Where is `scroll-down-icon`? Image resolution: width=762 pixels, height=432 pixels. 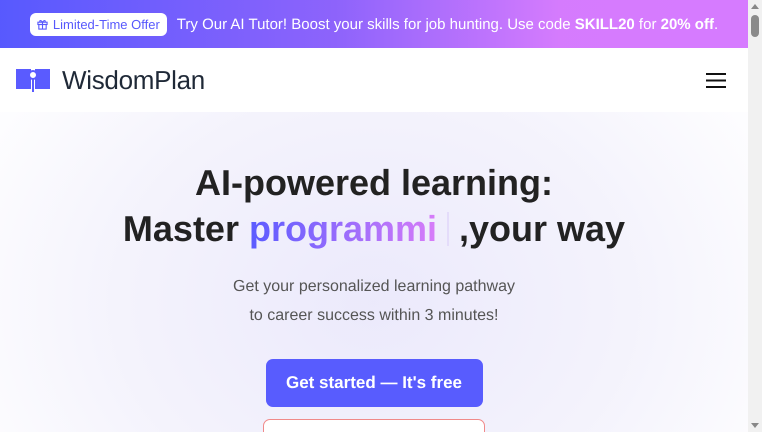 scroll-down-icon is located at coordinates (755, 425).